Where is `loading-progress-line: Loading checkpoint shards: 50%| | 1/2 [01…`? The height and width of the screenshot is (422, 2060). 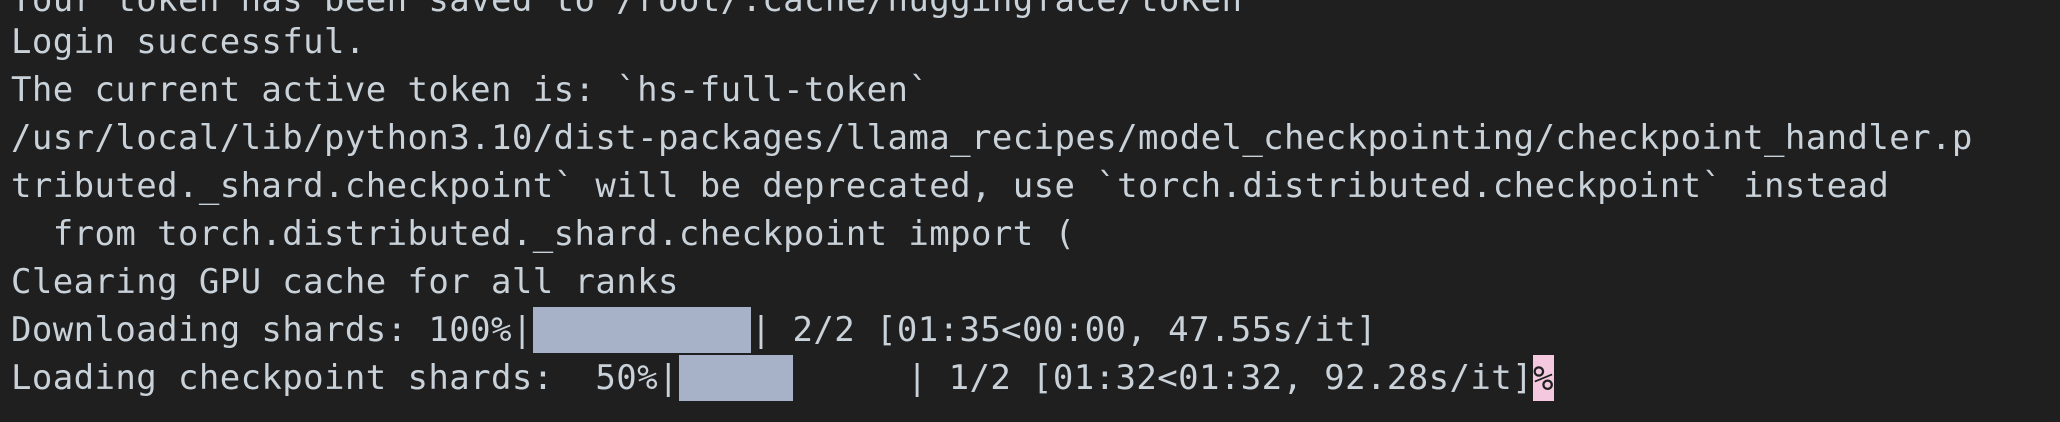 loading-progress-line: Loading checkpoint shards: 50%| | 1/2 [01… is located at coordinates (782, 378).